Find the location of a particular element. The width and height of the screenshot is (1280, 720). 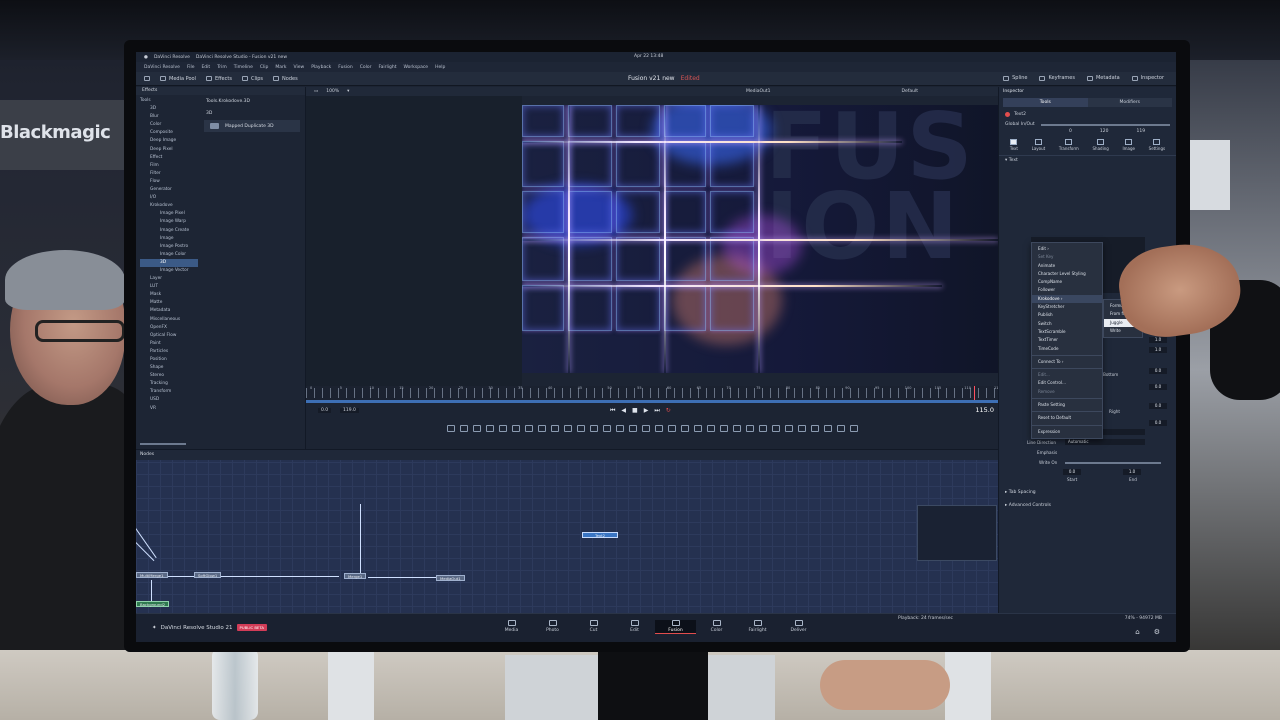

inspector-button: Inspector is located at coordinates (1147, 78).